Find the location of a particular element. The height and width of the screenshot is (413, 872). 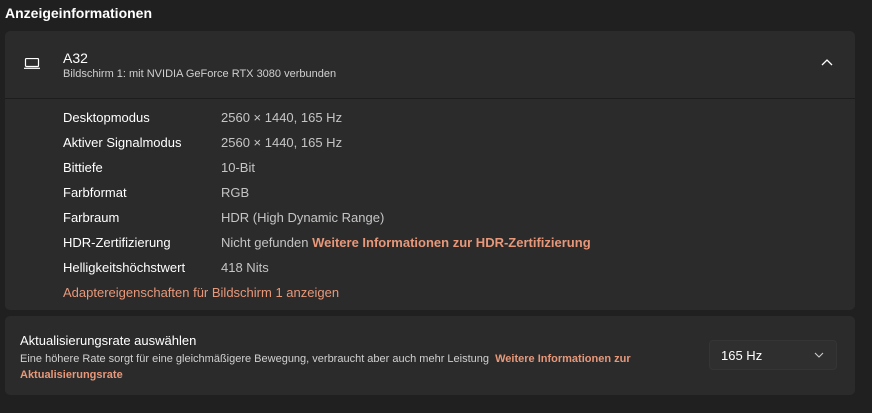

row-label: HDR-Zertifizierung is located at coordinates (117, 242).